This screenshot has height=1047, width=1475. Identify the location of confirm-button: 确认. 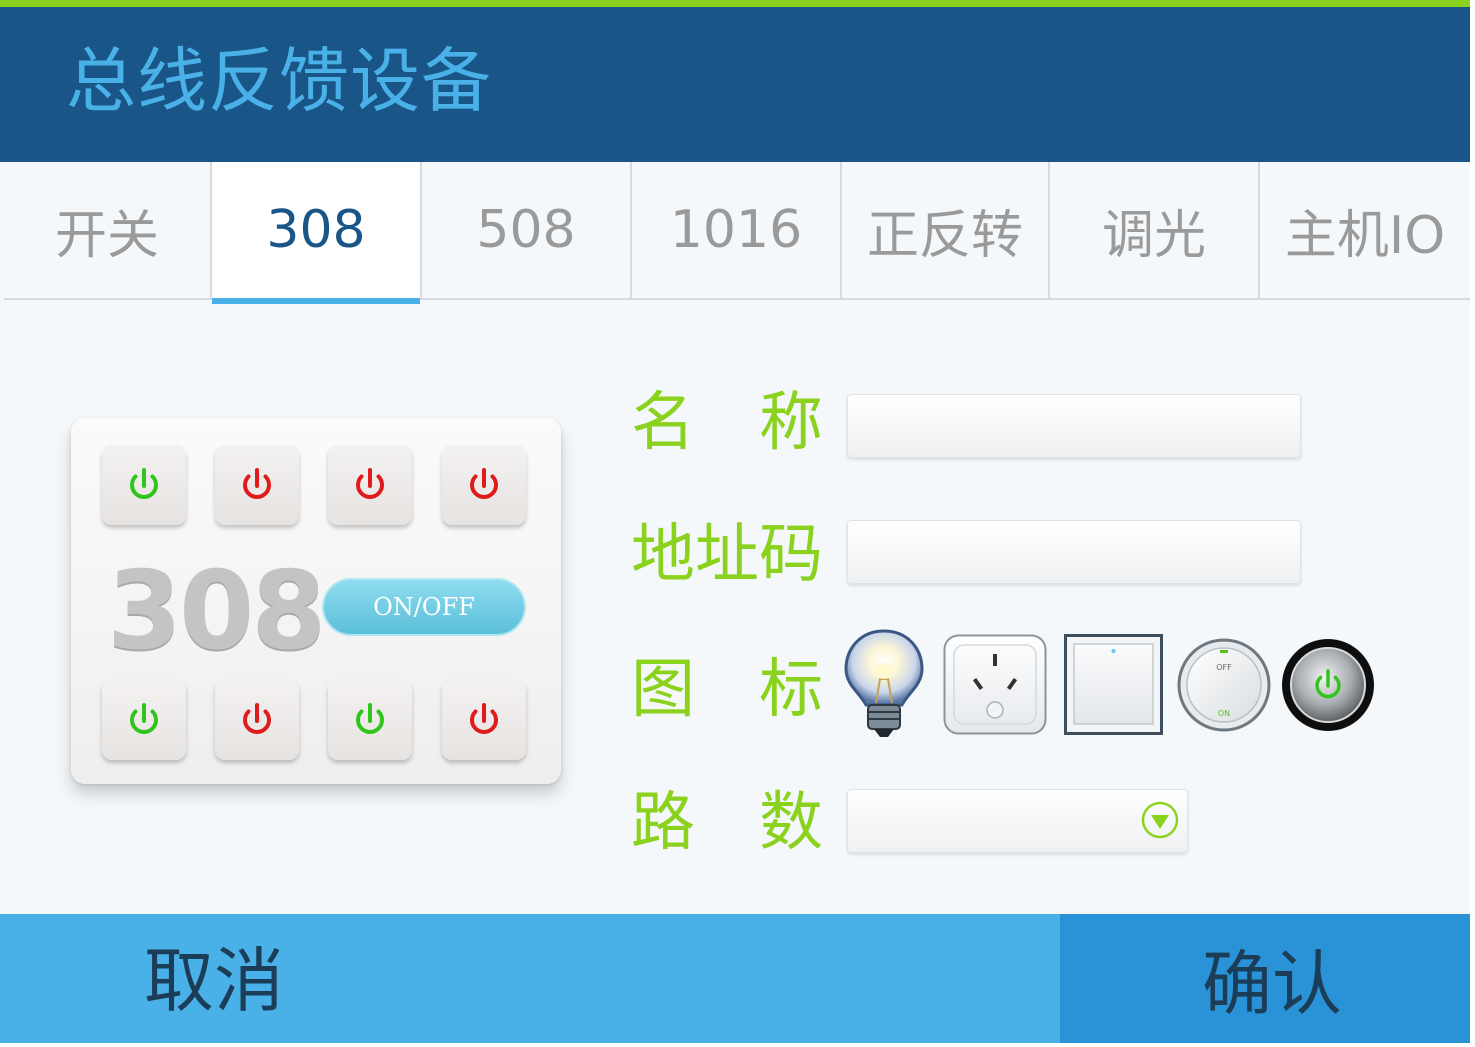
(1265, 978).